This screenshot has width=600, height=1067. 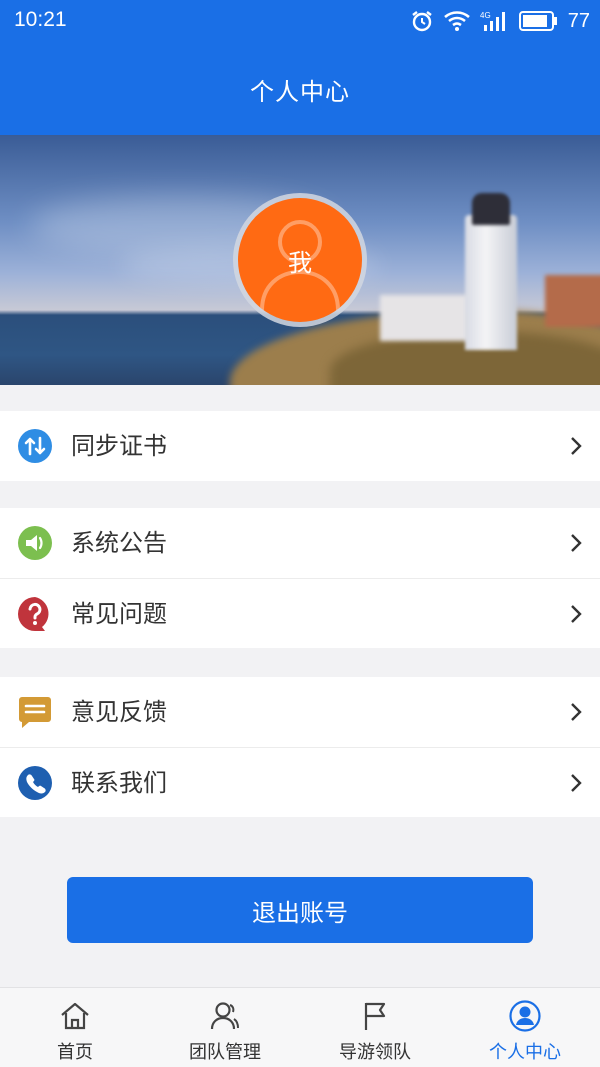 What do you see at coordinates (525, 1016) in the screenshot?
I see `user-icon` at bounding box center [525, 1016].